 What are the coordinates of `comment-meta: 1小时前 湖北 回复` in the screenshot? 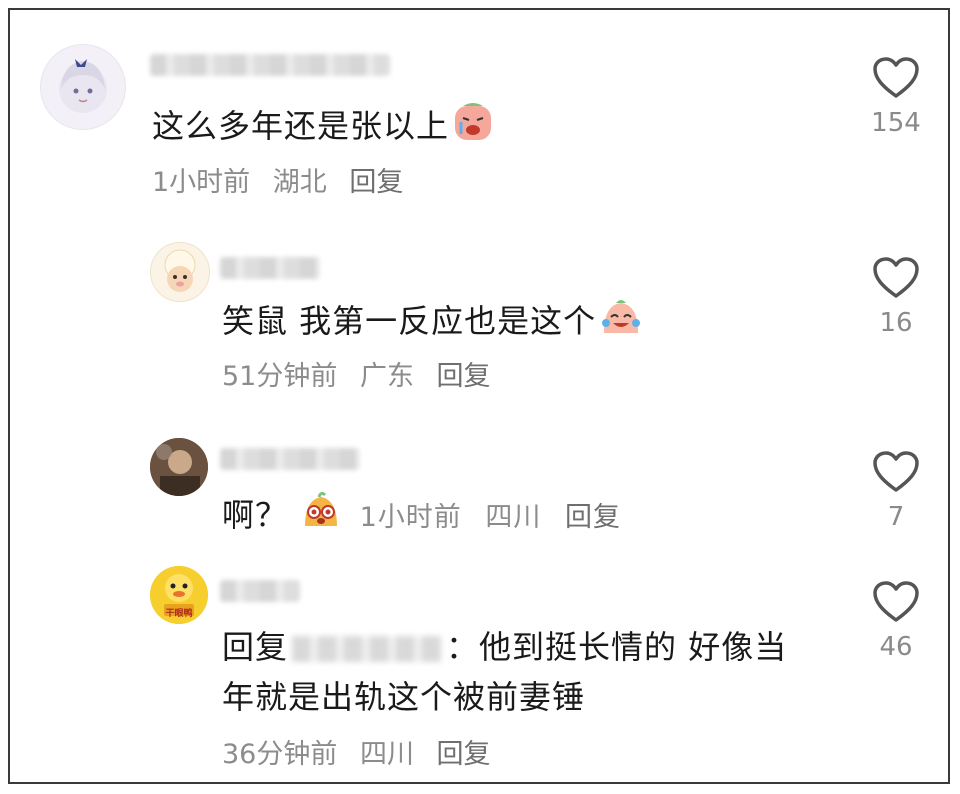 It's located at (284, 183).